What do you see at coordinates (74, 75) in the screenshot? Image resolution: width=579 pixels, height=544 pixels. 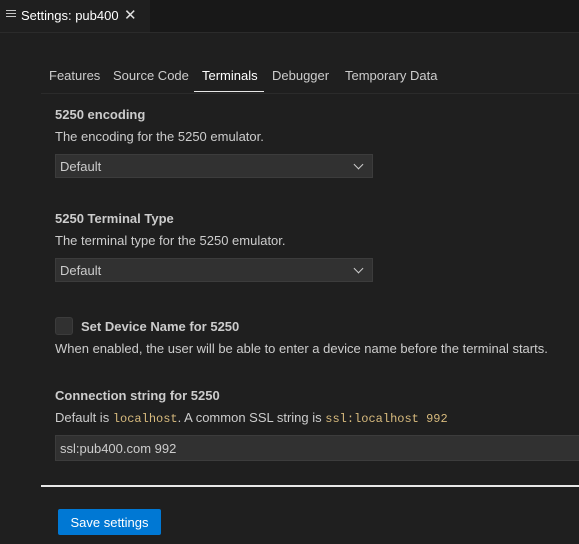 I see `tab-features: Features` at bounding box center [74, 75].